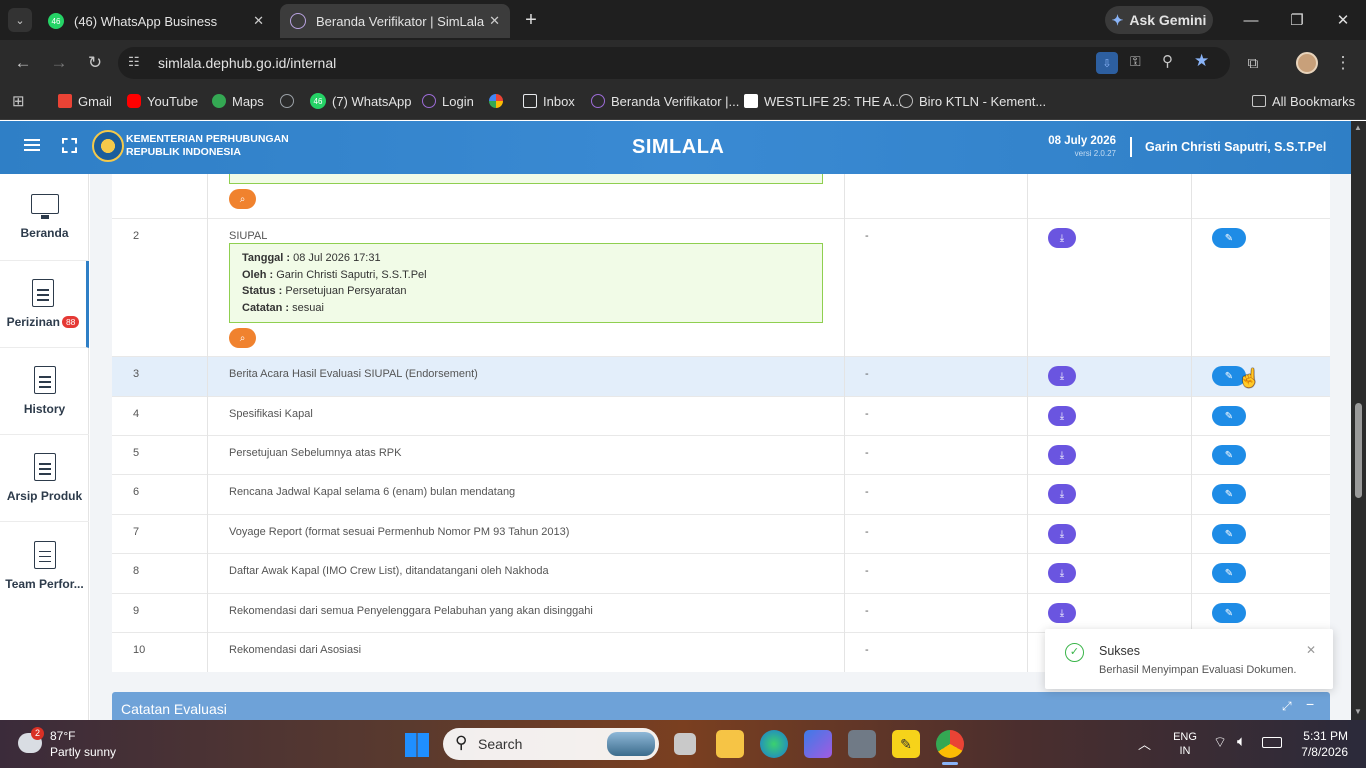 The width and height of the screenshot is (1366, 768). What do you see at coordinates (1303, 101) in the screenshot?
I see `all-bookmarks: All Bookmarks` at bounding box center [1303, 101].